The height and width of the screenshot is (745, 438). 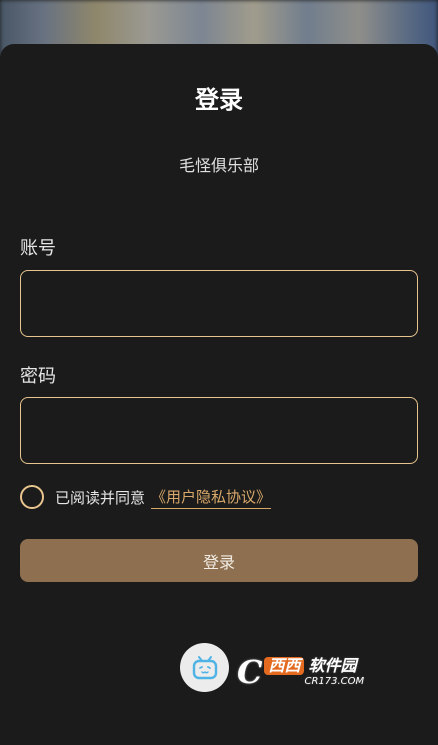 I want to click on agree-radio, so click(x=32, y=497).